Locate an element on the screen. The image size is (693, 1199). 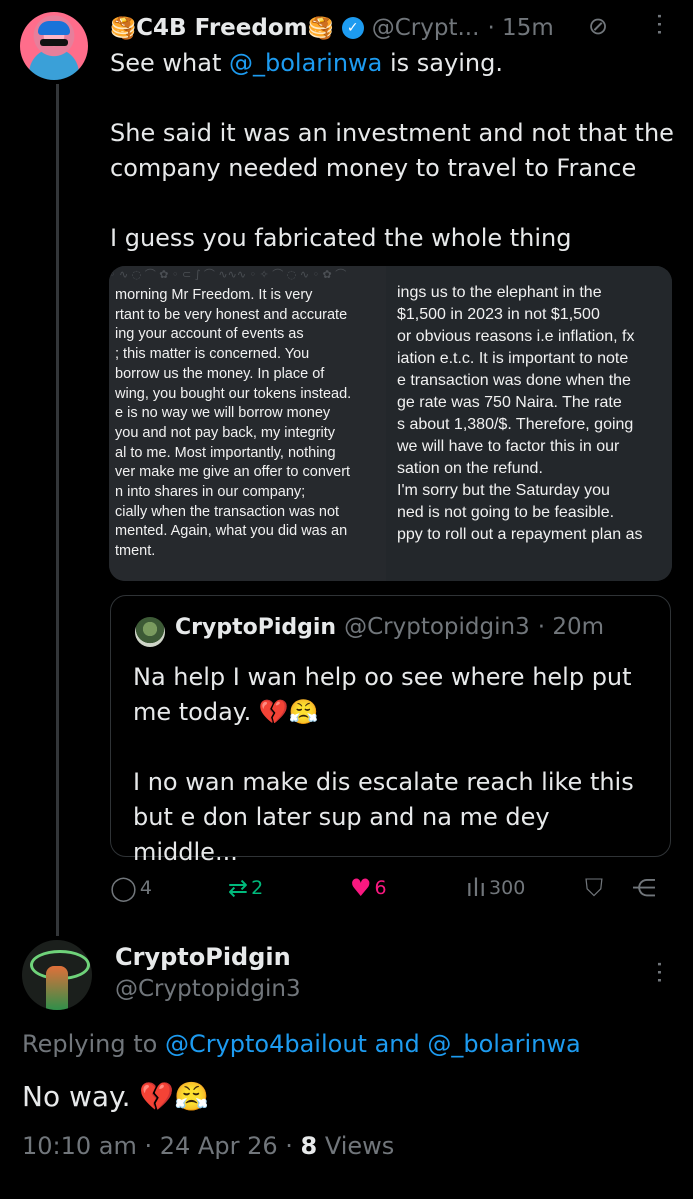
image-line: ge rate was 750 Naira. The rate is located at coordinates (509, 402).